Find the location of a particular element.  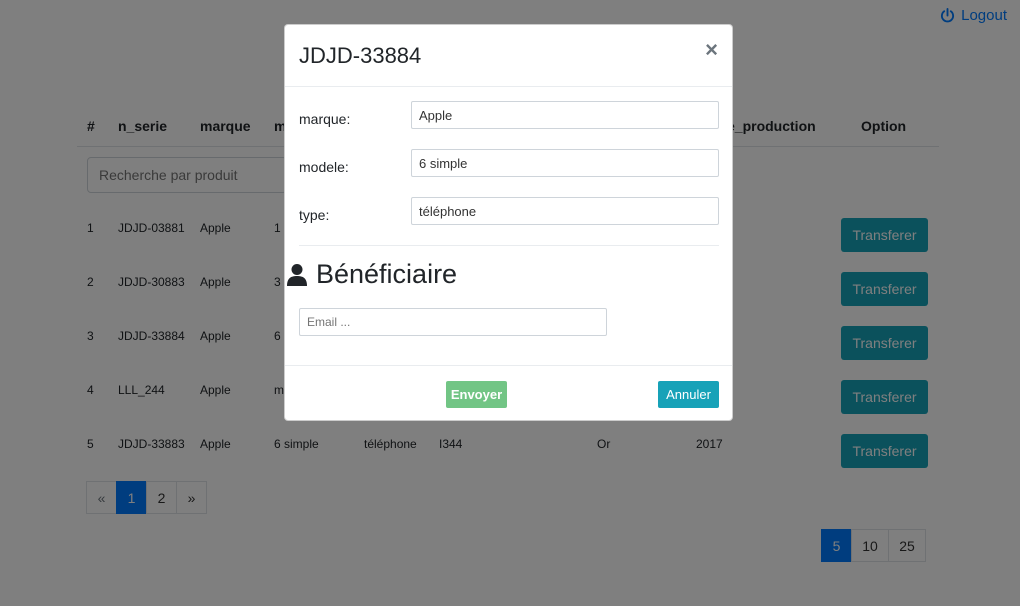

modal-title: JDJD-33884 is located at coordinates (360, 55).